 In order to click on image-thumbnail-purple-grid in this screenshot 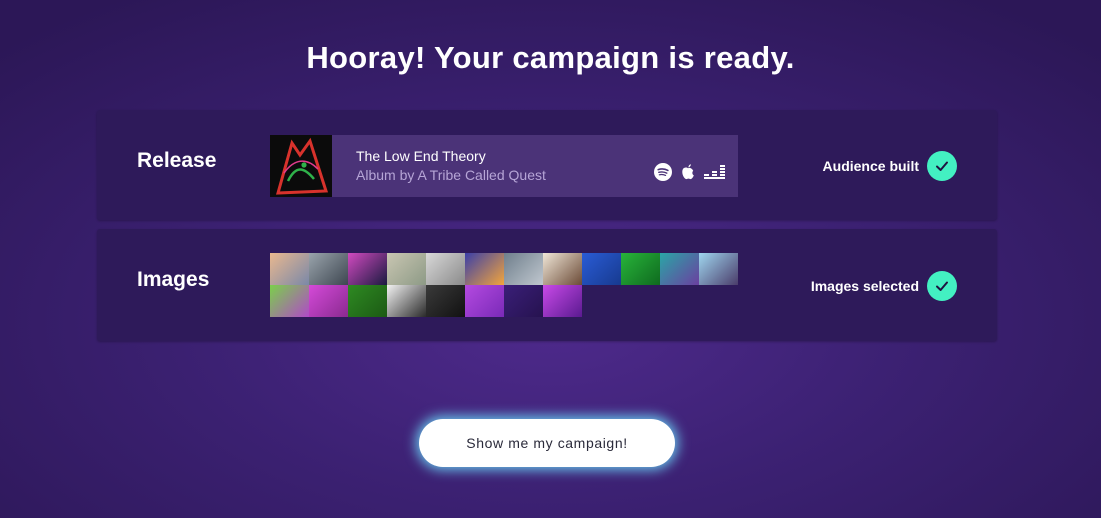, I will do `click(484, 301)`.